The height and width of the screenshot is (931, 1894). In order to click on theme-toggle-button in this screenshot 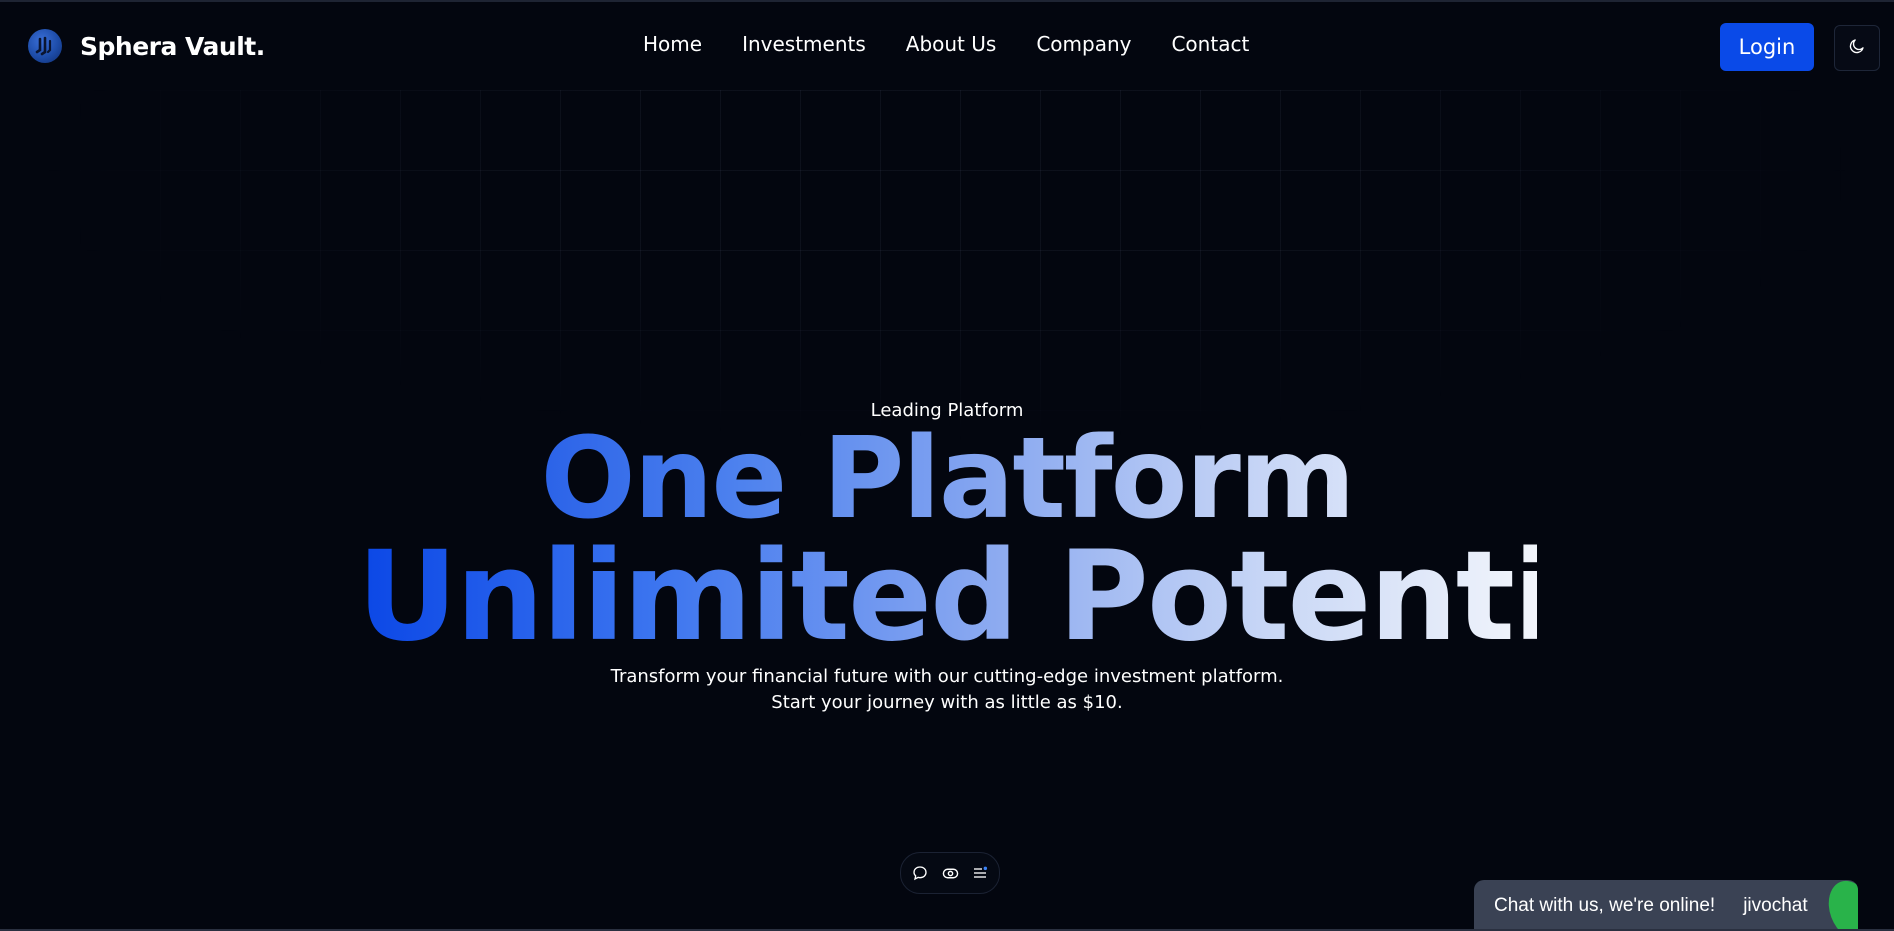, I will do `click(1857, 48)`.